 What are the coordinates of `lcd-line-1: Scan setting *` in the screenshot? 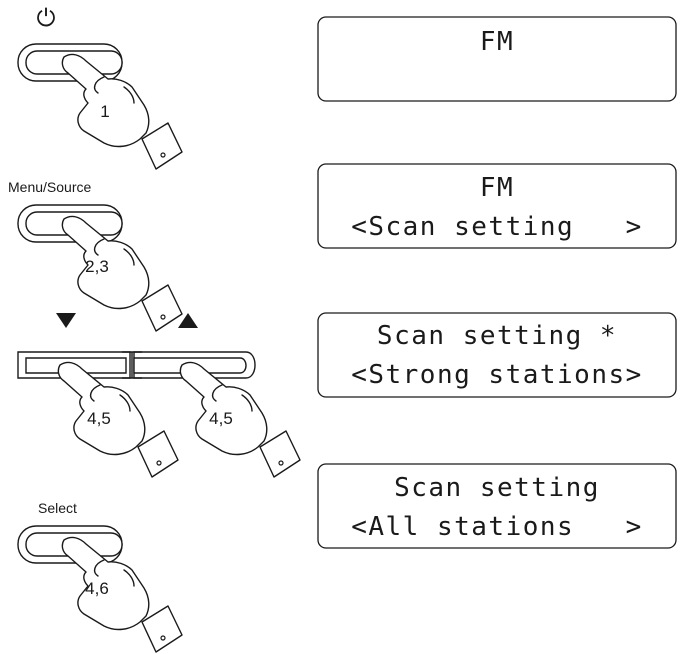 It's located at (497, 336).